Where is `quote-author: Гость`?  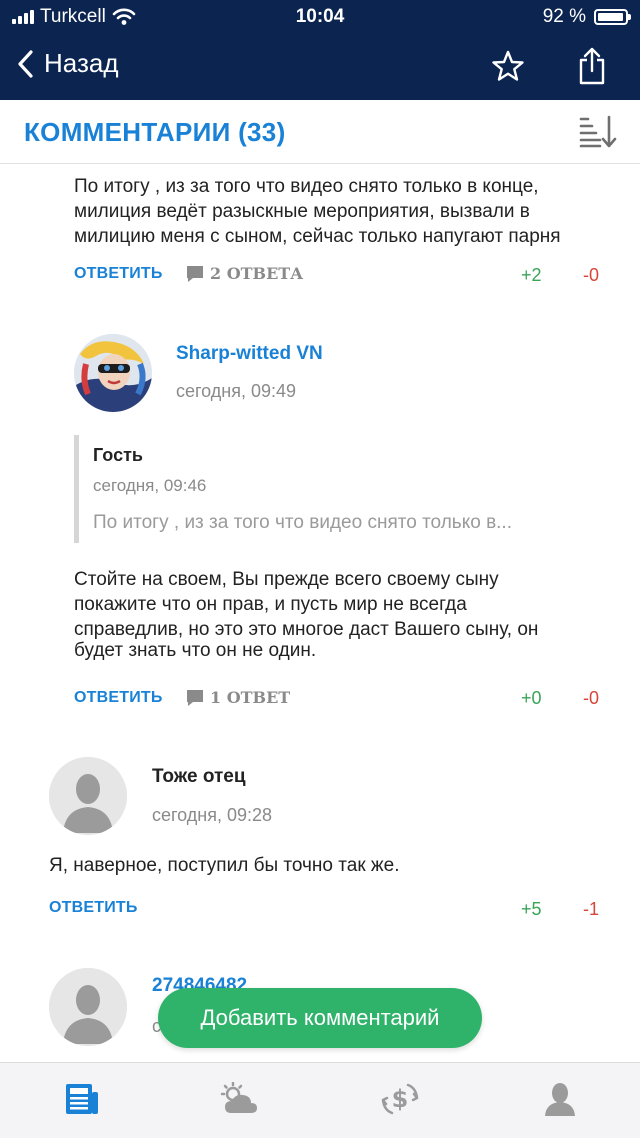
quote-author: Гость is located at coordinates (118, 455).